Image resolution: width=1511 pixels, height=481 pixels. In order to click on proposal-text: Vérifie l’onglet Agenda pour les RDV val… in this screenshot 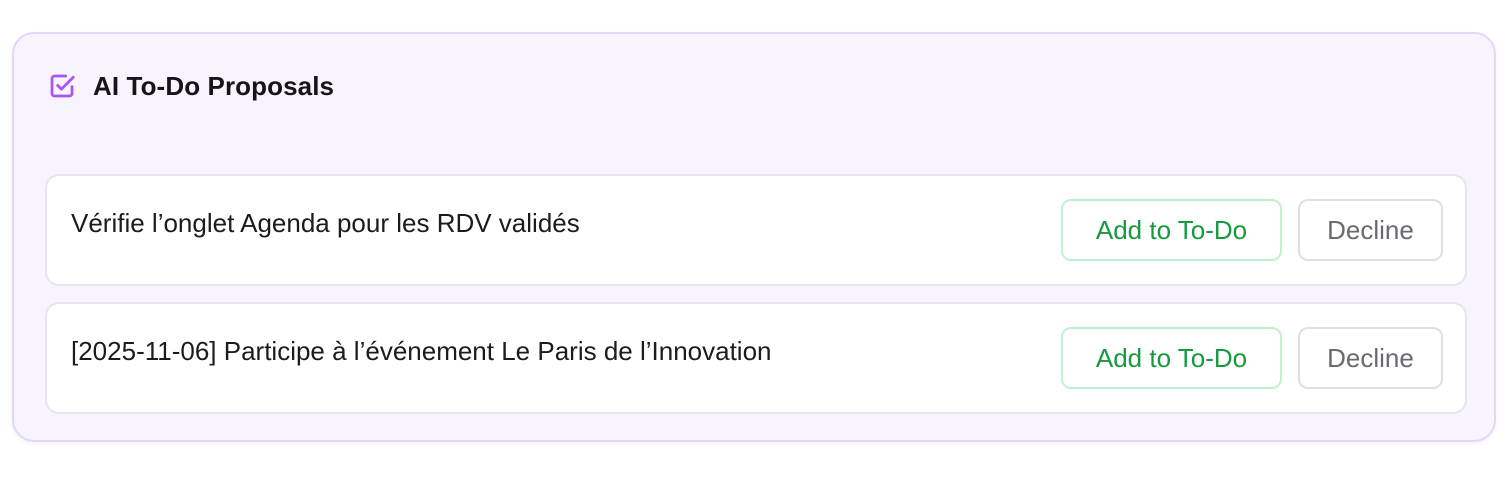, I will do `click(325, 223)`.